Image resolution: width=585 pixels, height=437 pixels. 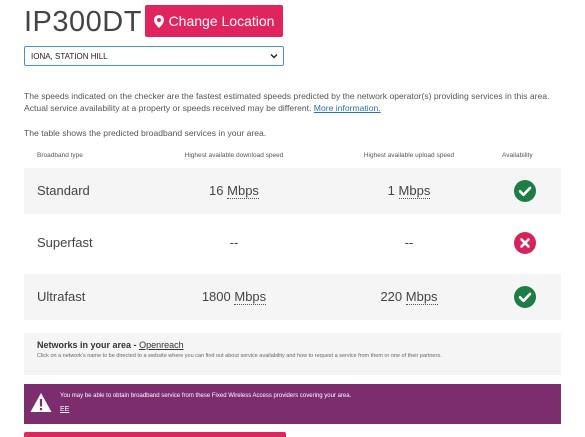 What do you see at coordinates (161, 345) in the screenshot?
I see `openreach-link: Openreach` at bounding box center [161, 345].